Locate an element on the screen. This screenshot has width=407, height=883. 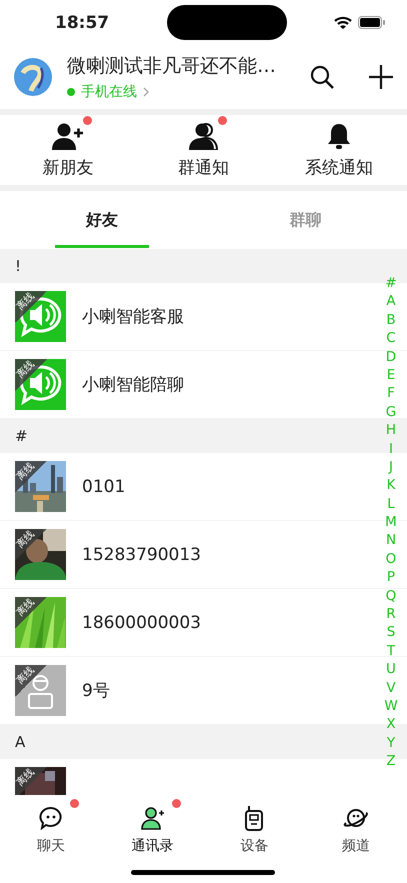
walkie-talkie-icon is located at coordinates (254, 818).